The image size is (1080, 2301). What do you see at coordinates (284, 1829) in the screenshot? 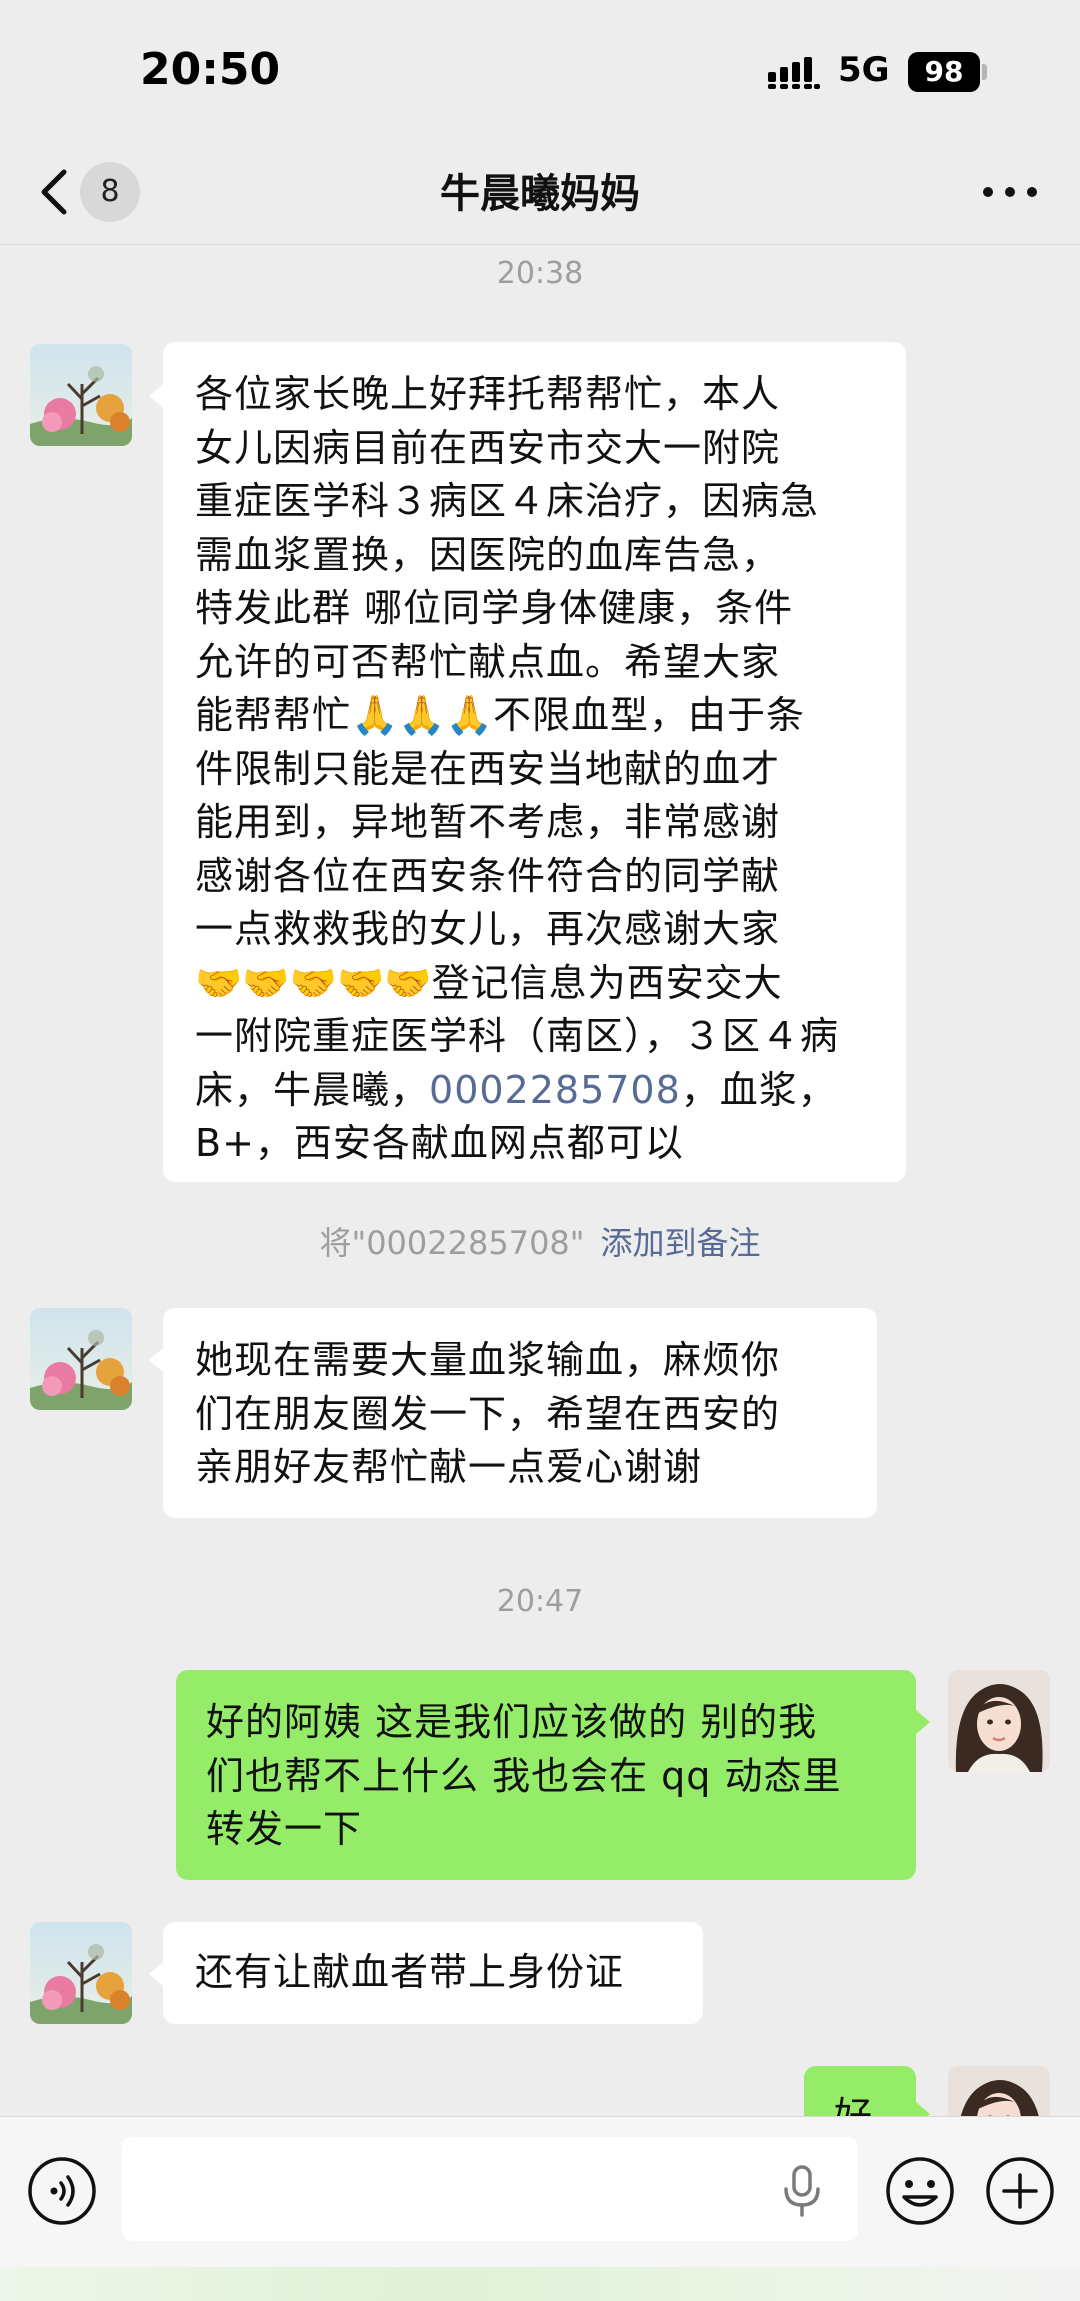
I see `message-line: 转发一下` at bounding box center [284, 1829].